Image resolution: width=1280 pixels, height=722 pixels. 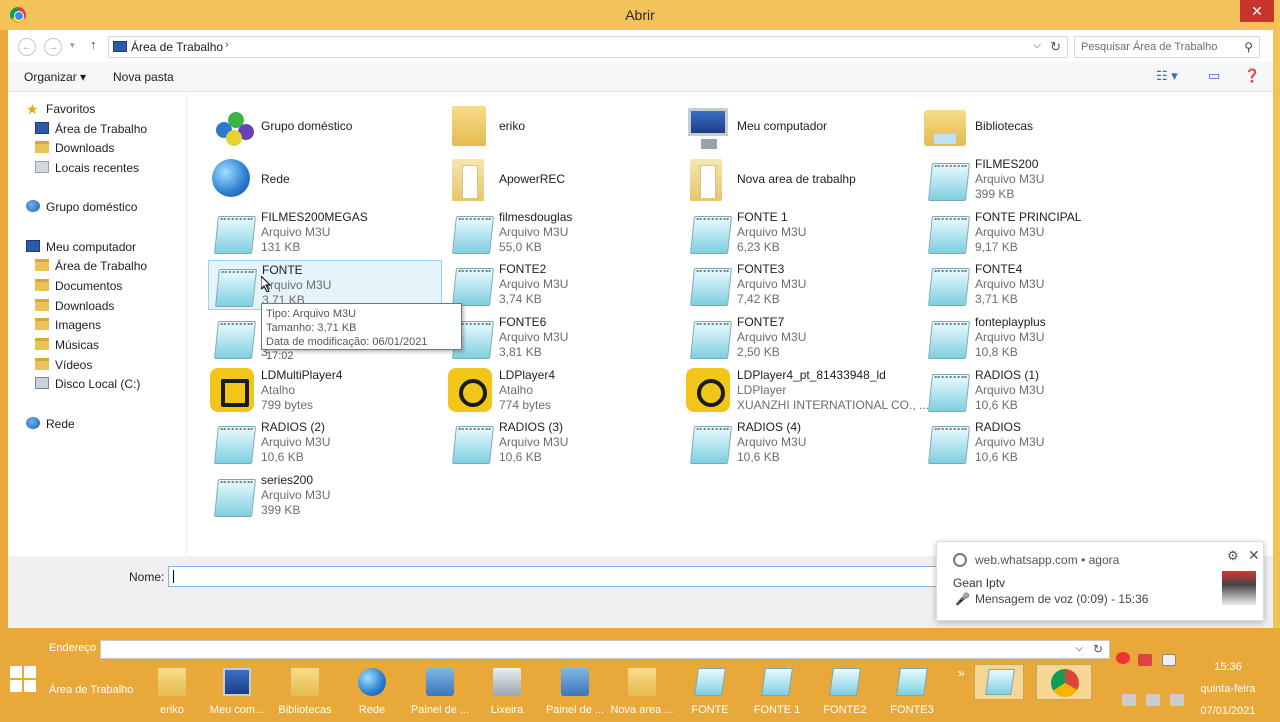 I want to click on file-item: Nova area de trabalhp, so click(x=801, y=180).